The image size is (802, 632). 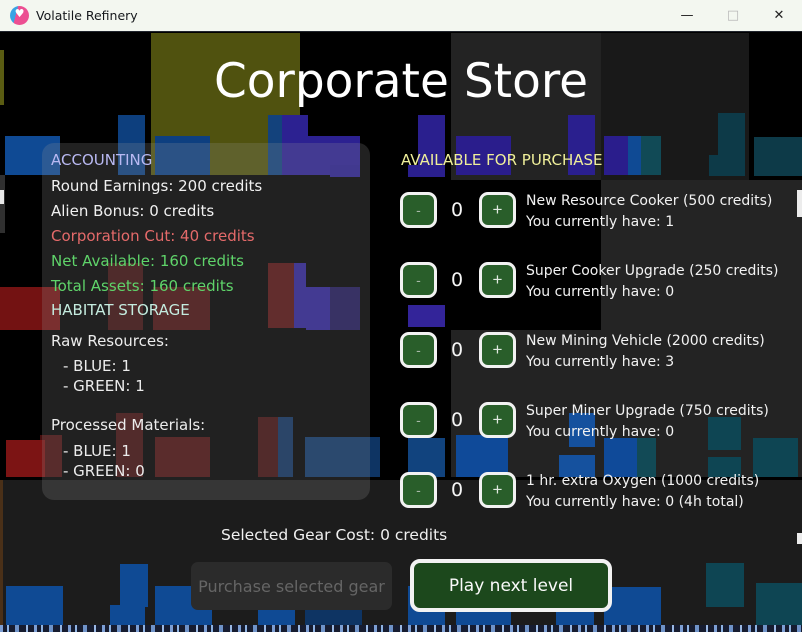 I want to click on item-name: New Mining Vehicle (2000 credits), so click(x=645, y=341).